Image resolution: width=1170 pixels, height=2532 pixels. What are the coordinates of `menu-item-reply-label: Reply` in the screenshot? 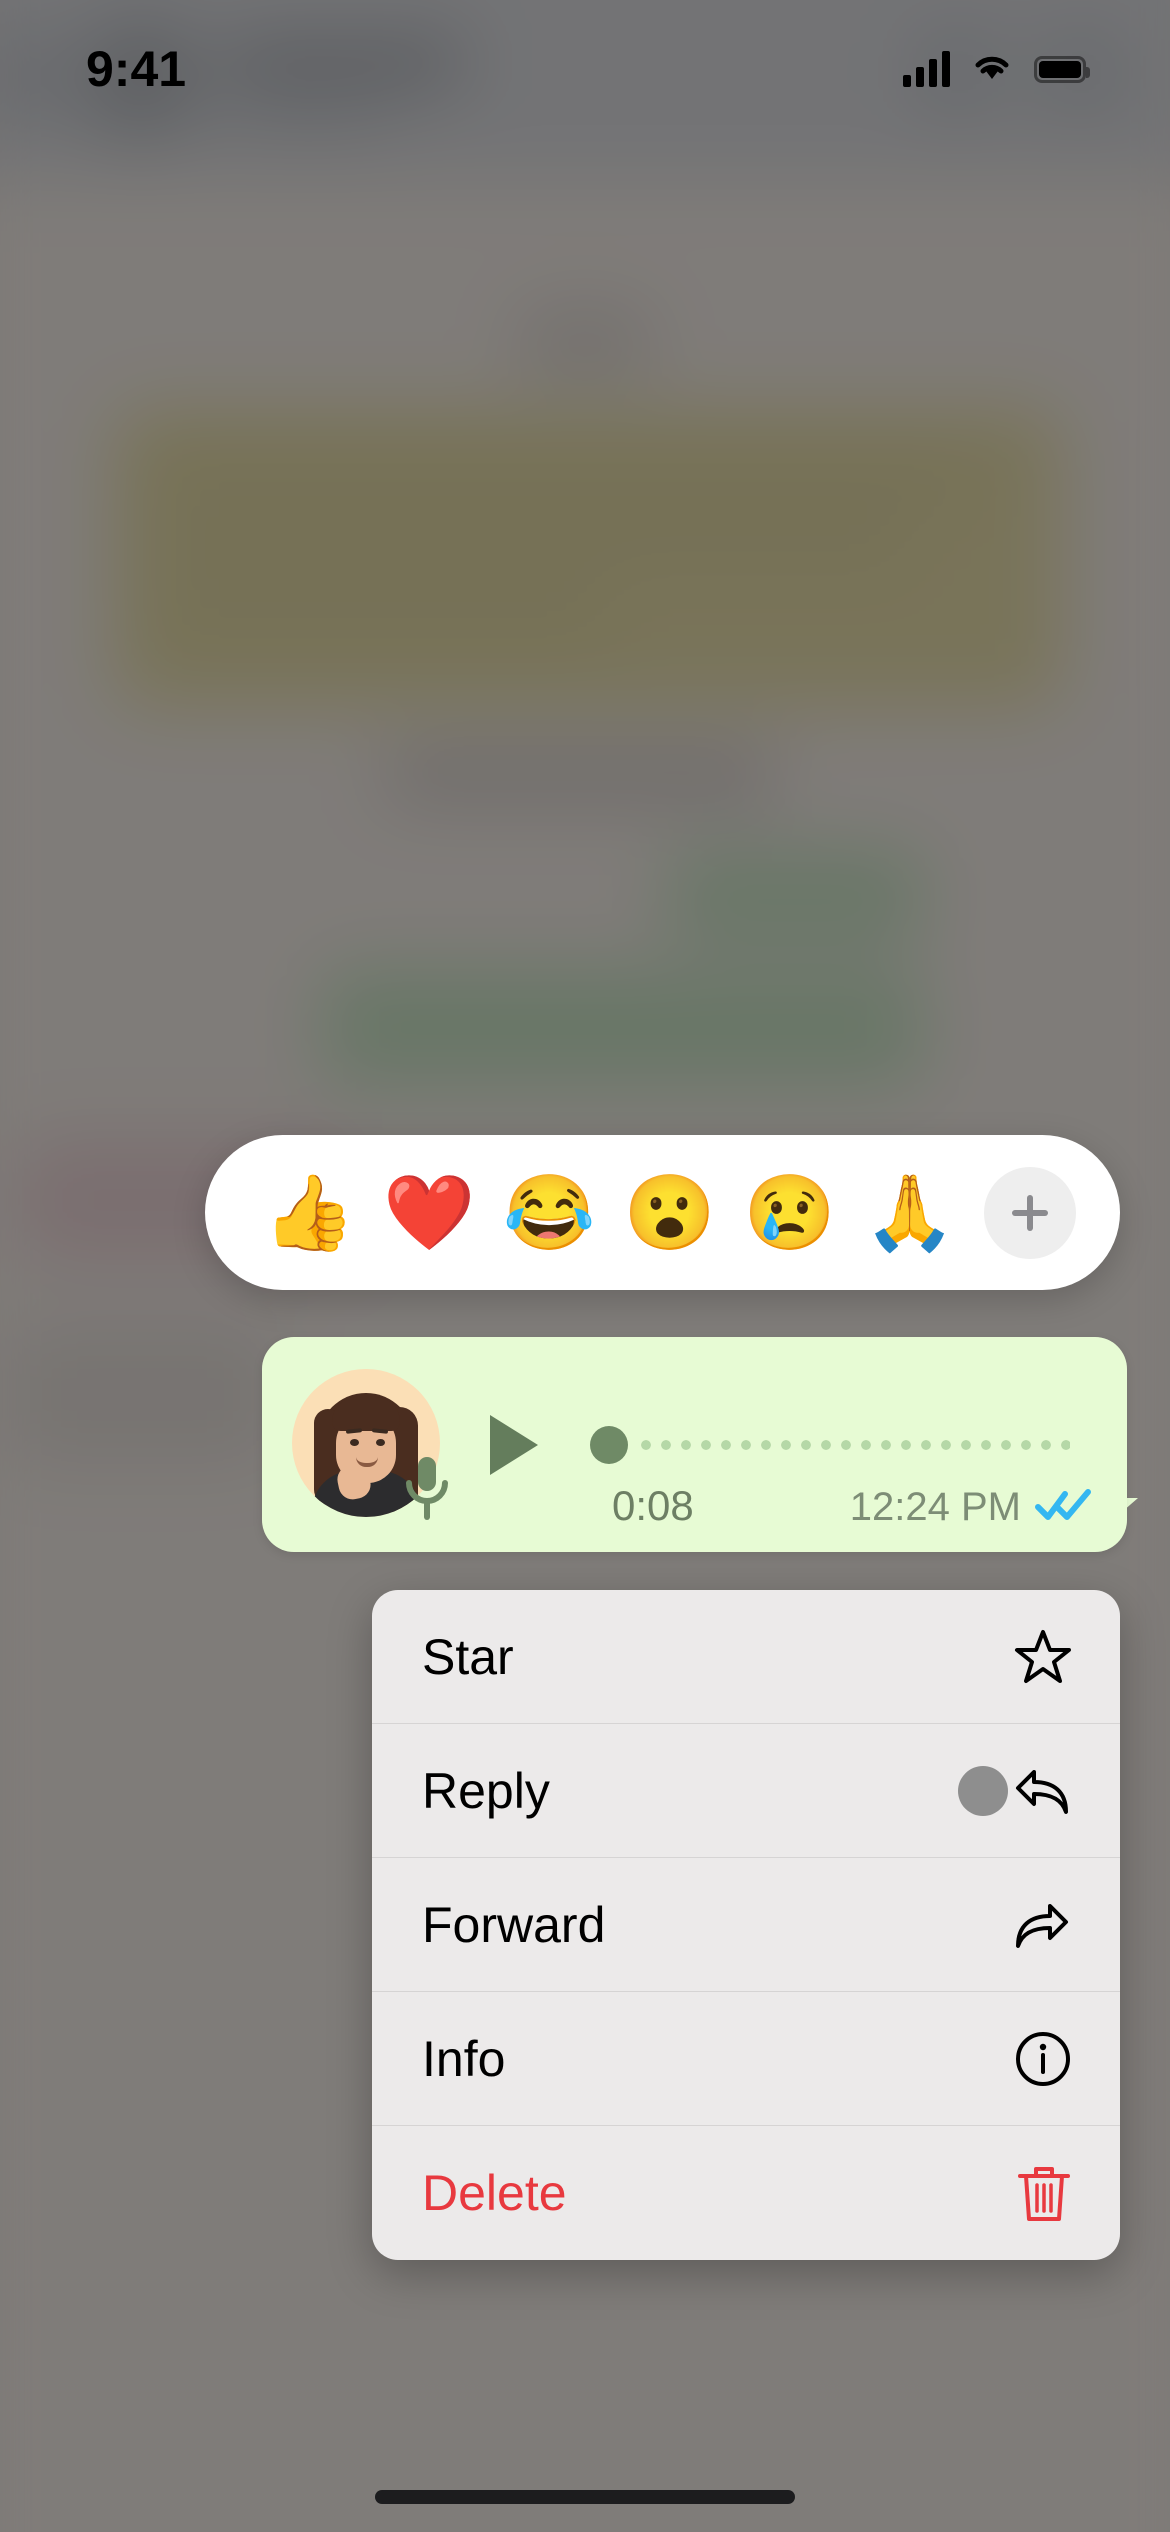 It's located at (486, 1790).